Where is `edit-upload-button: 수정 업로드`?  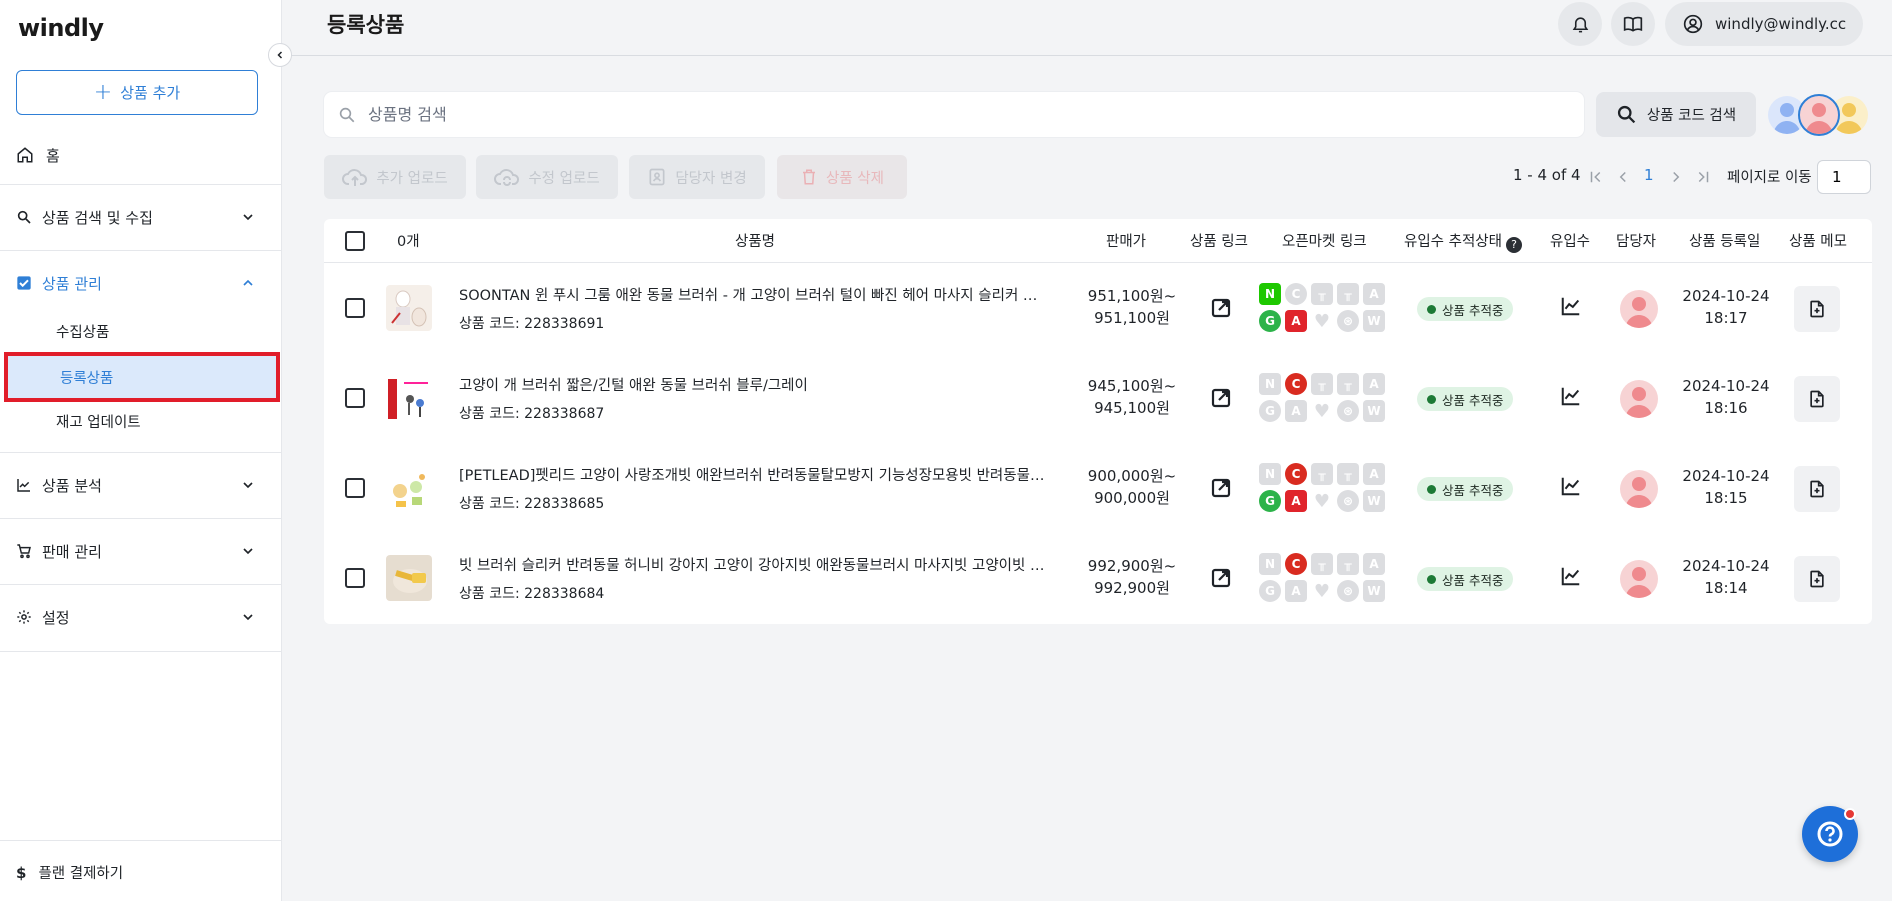
edit-upload-button: 수정 업로드 is located at coordinates (547, 177).